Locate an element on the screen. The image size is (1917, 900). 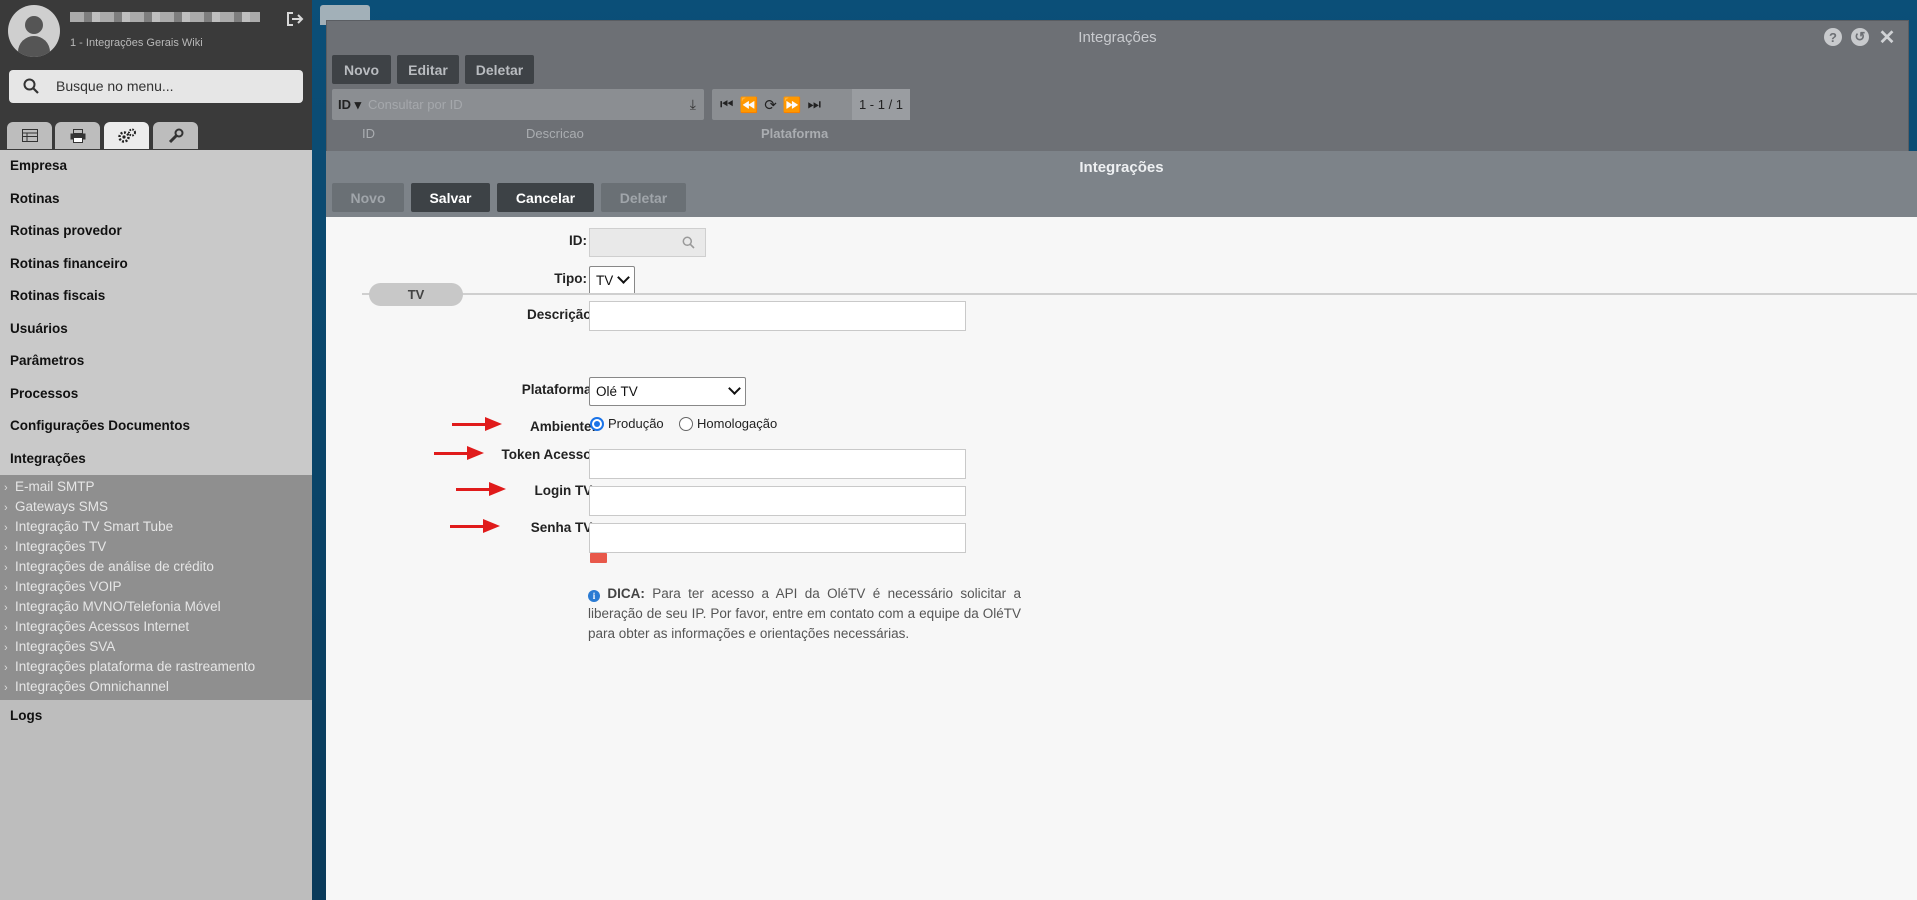
submenu-item: › Integrações SVA is located at coordinates (156, 647).